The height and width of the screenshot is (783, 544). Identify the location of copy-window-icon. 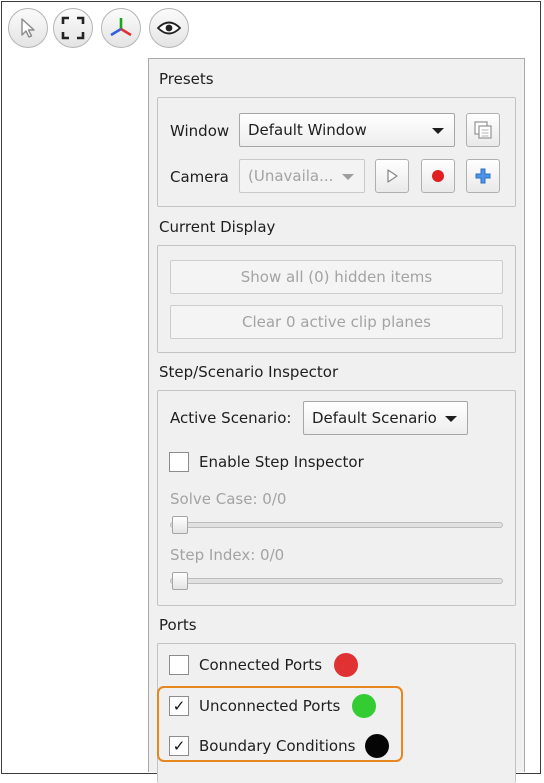
(483, 130).